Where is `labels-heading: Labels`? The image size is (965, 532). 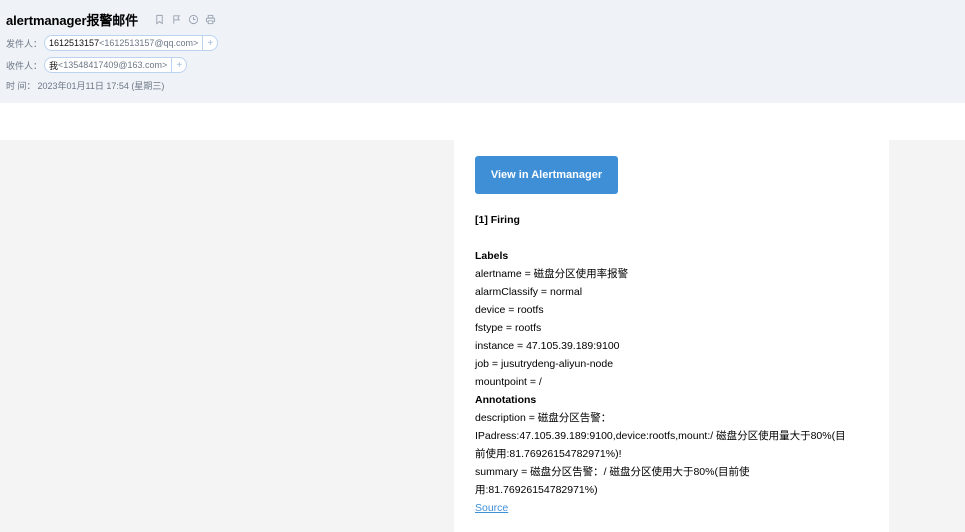
labels-heading: Labels is located at coordinates (492, 256).